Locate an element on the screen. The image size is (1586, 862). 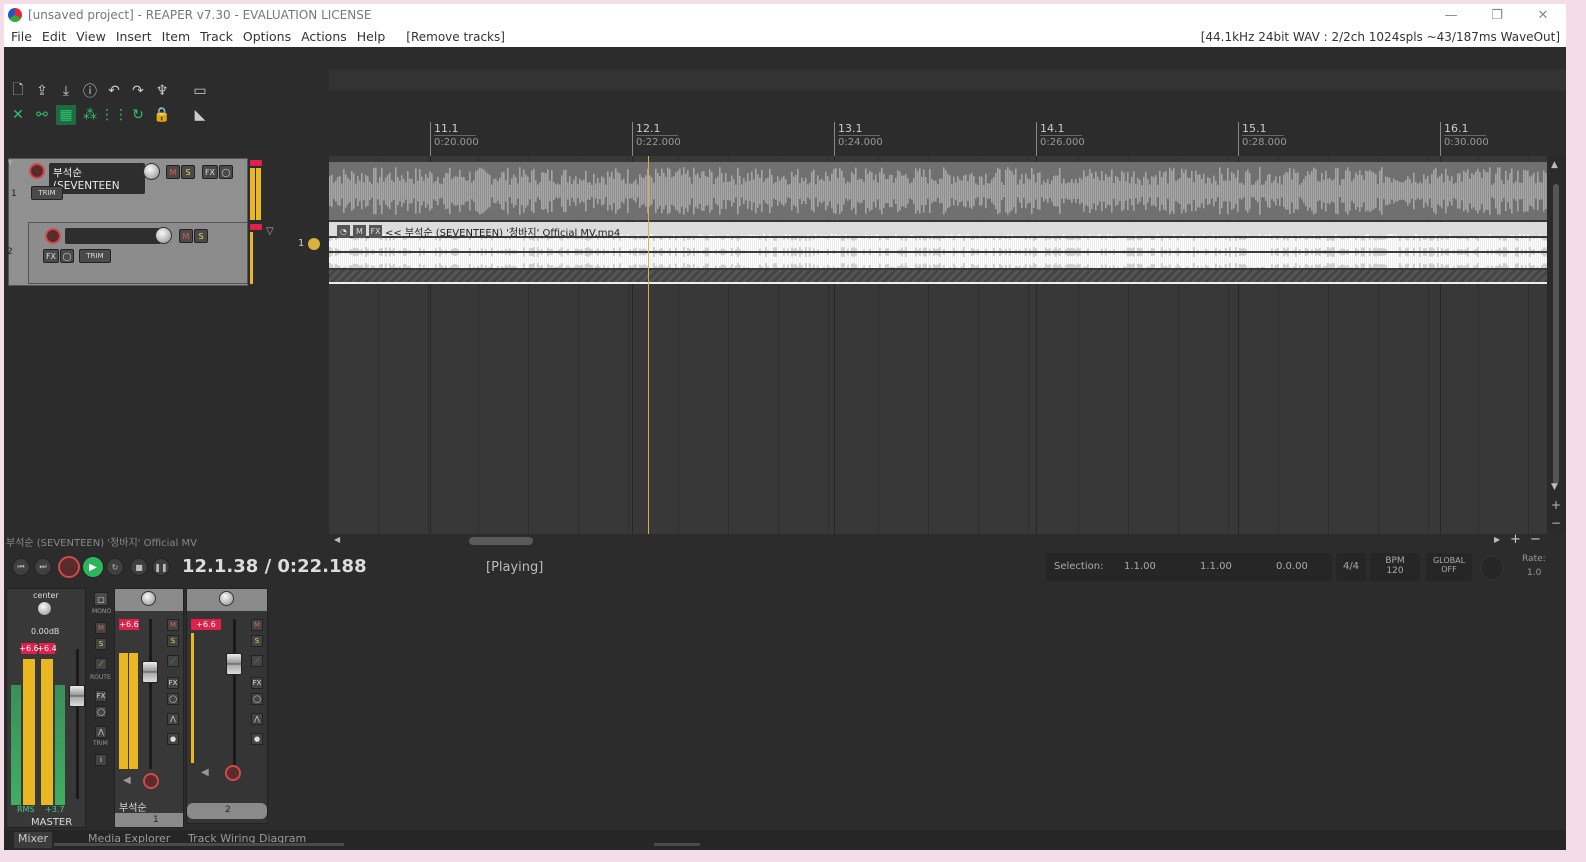
strip-2-fx-bypass-icon: ◯ is located at coordinates (257, 699).